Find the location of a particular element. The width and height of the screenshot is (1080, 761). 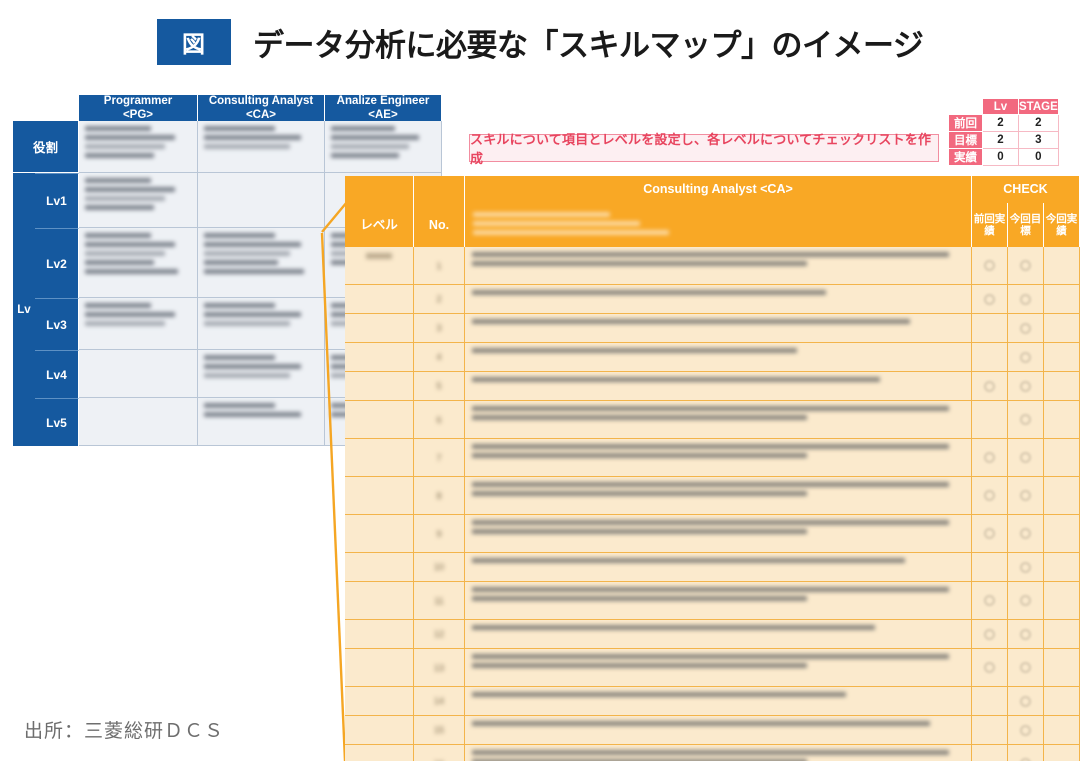

table-row: 11 is located at coordinates (712, 601).